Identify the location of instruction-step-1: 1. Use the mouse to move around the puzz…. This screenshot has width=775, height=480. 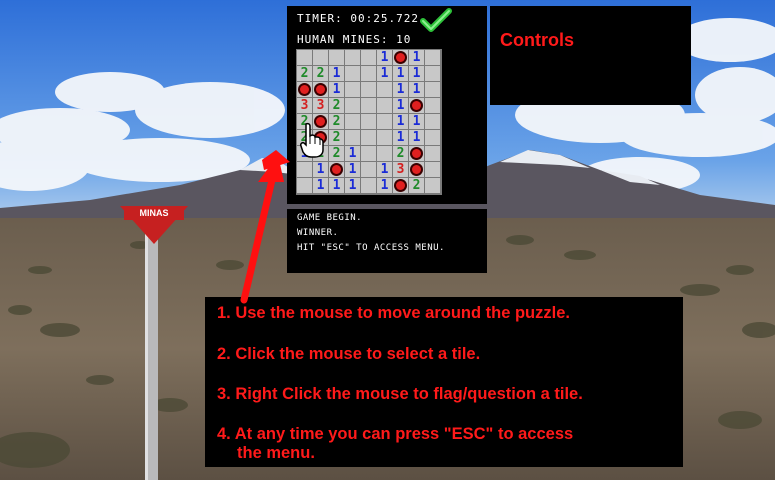
(393, 313).